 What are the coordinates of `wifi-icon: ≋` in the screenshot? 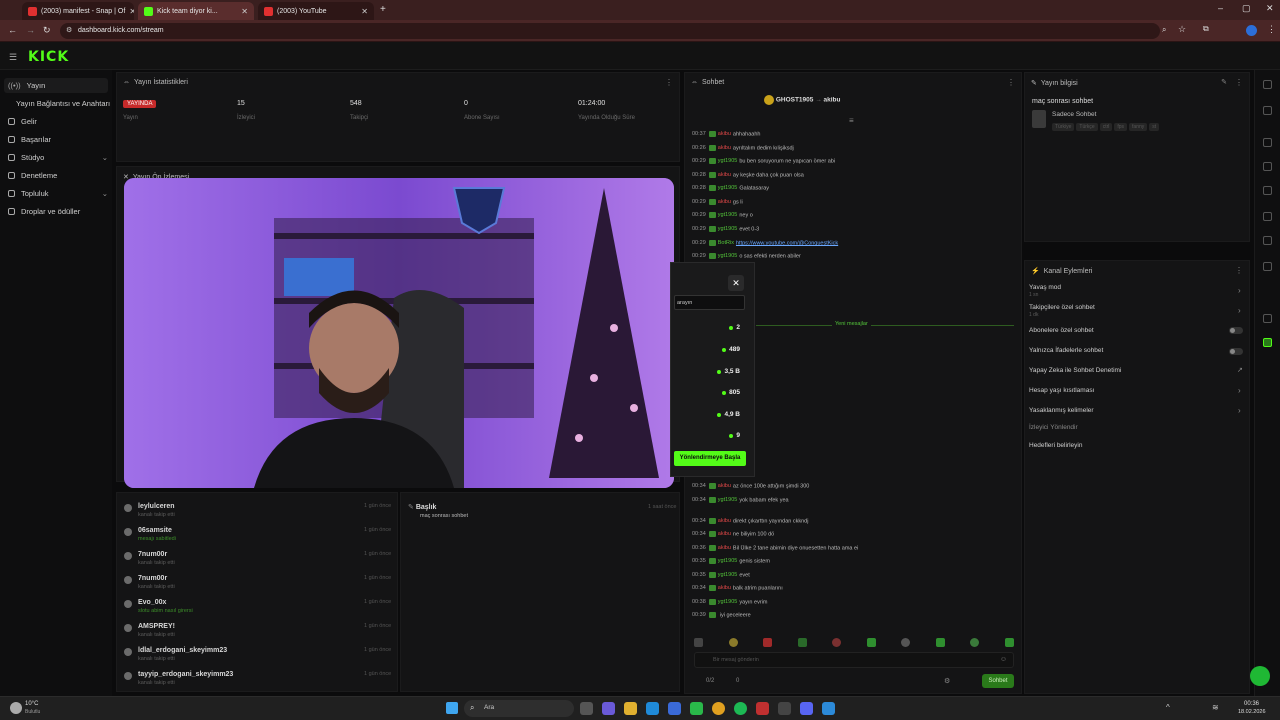 It's located at (1215, 707).